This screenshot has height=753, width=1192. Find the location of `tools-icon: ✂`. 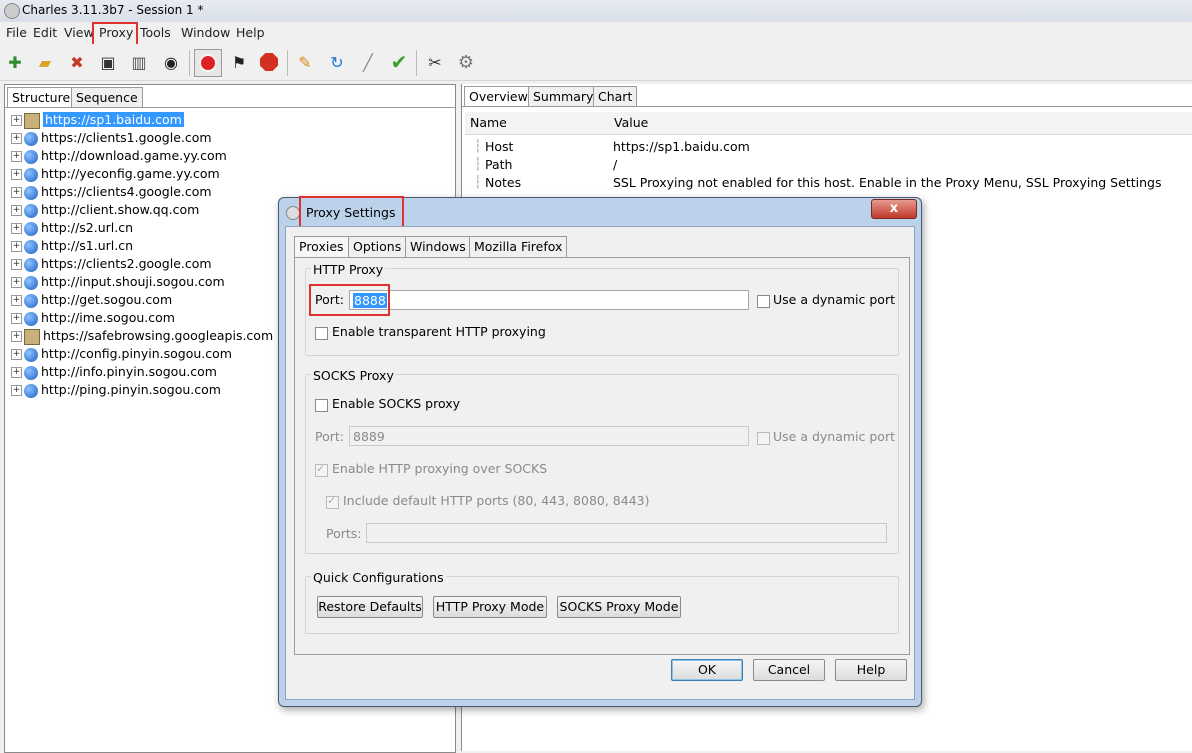

tools-icon: ✂ is located at coordinates (435, 62).